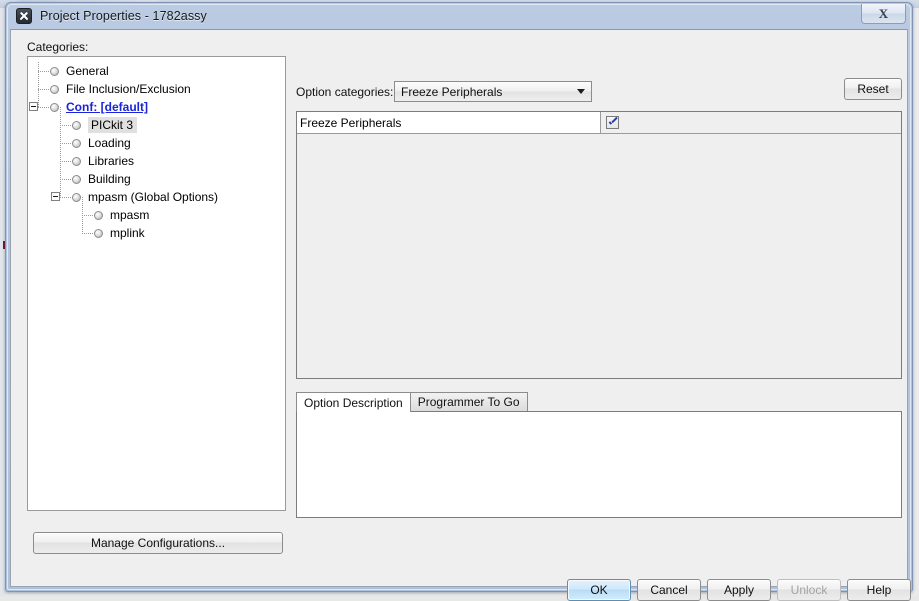 This screenshot has height=601, width=919. I want to click on tree-item-label: mplink, so click(129, 233).